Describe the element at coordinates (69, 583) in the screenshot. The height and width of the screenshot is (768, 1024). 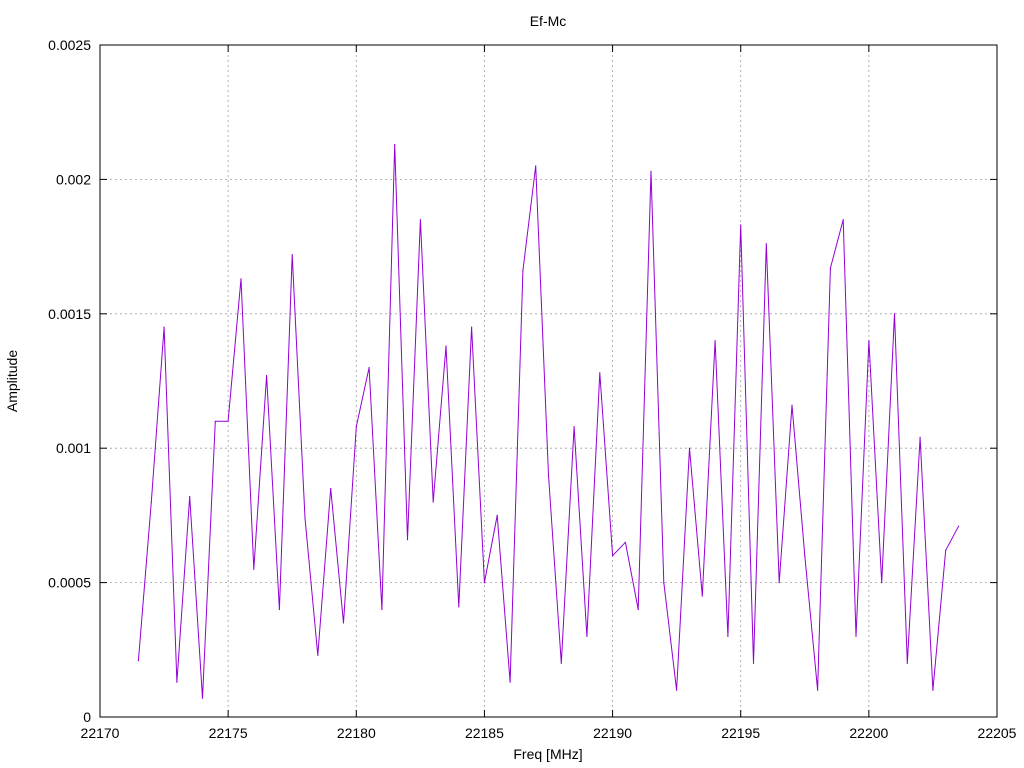
I see `y-tick-label: 0.0005` at that location.